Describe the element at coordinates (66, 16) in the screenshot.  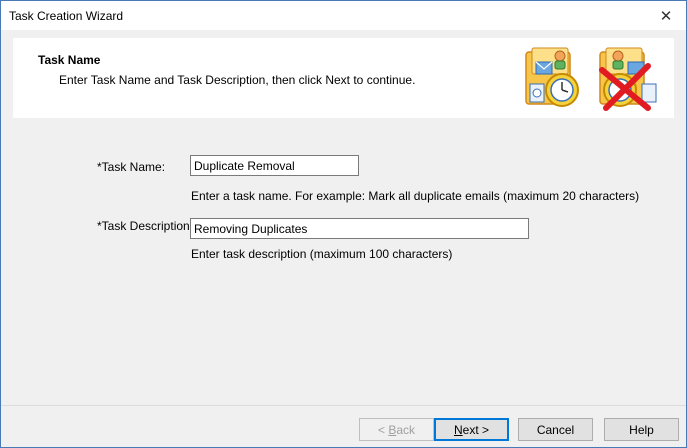
I see `window-title: Task Creation Wizard` at that location.